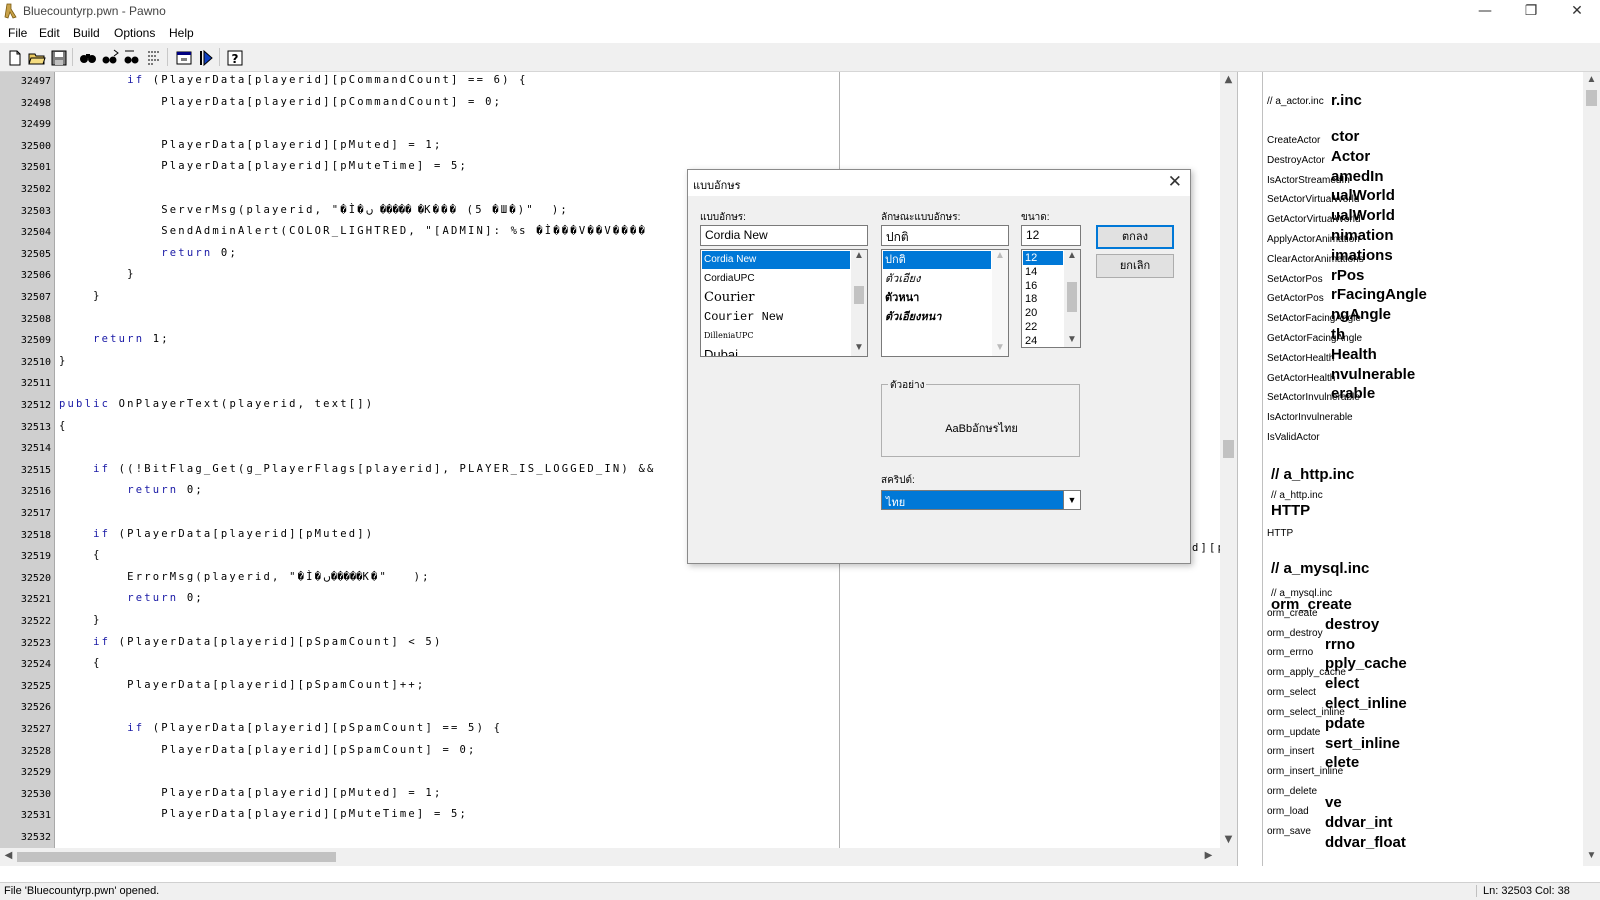  I want to click on list-option: CordiaUPC, so click(776, 279).